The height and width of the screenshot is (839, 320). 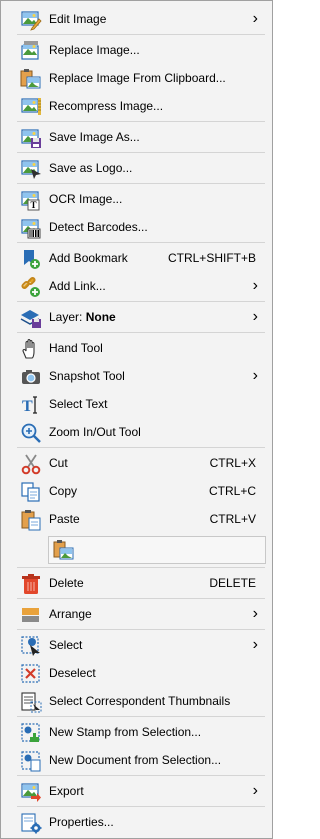 I want to click on paste-image-icon, so click(x=64, y=550).